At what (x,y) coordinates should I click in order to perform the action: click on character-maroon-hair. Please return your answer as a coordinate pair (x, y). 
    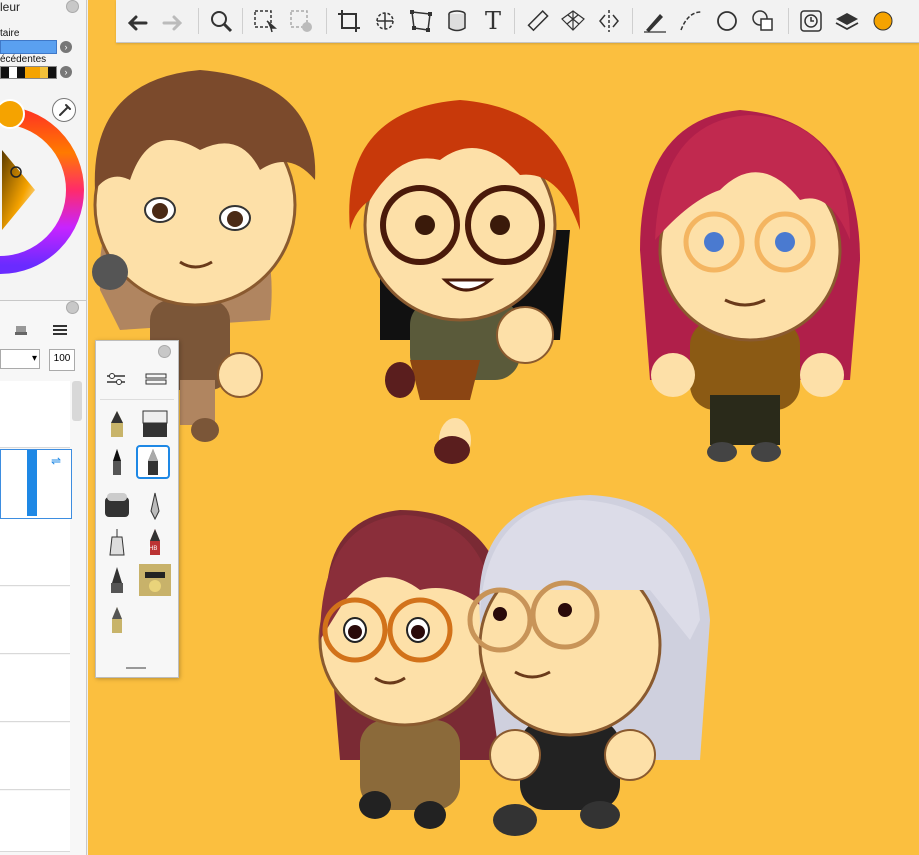
    Looking at the image, I should click on (414, 669).